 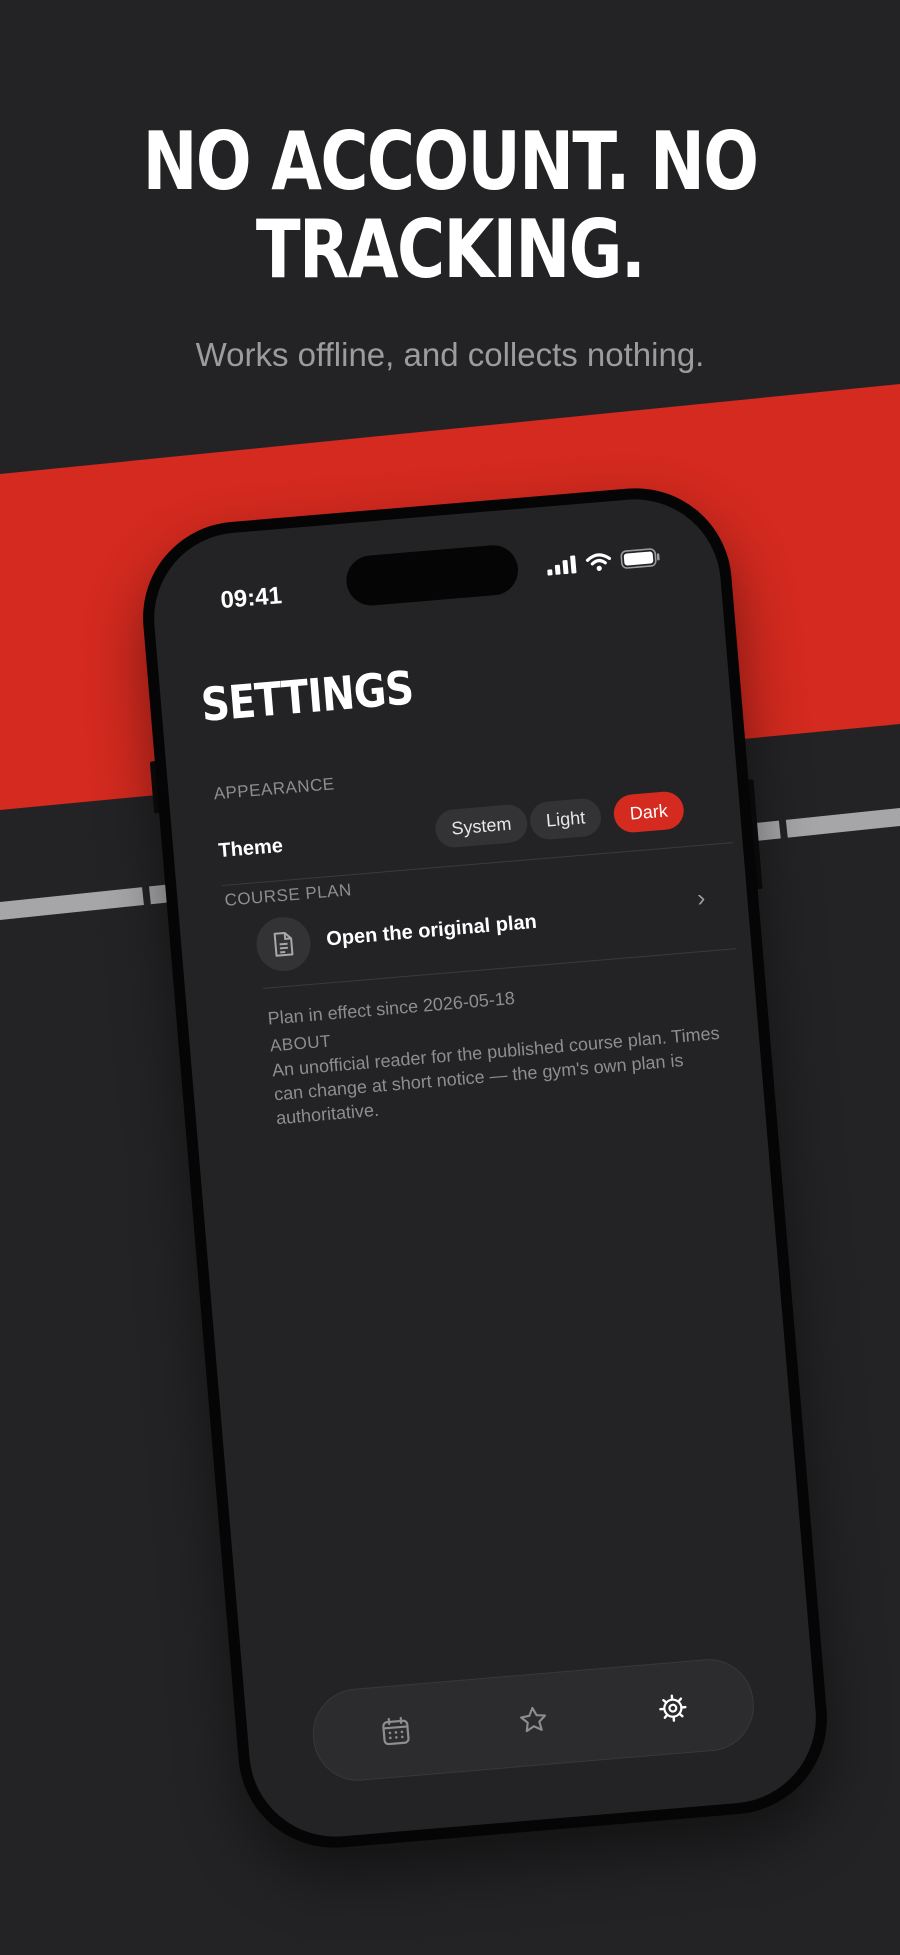 What do you see at coordinates (288, 895) in the screenshot?
I see `course-plan-section-label: COURSE PLAN` at bounding box center [288, 895].